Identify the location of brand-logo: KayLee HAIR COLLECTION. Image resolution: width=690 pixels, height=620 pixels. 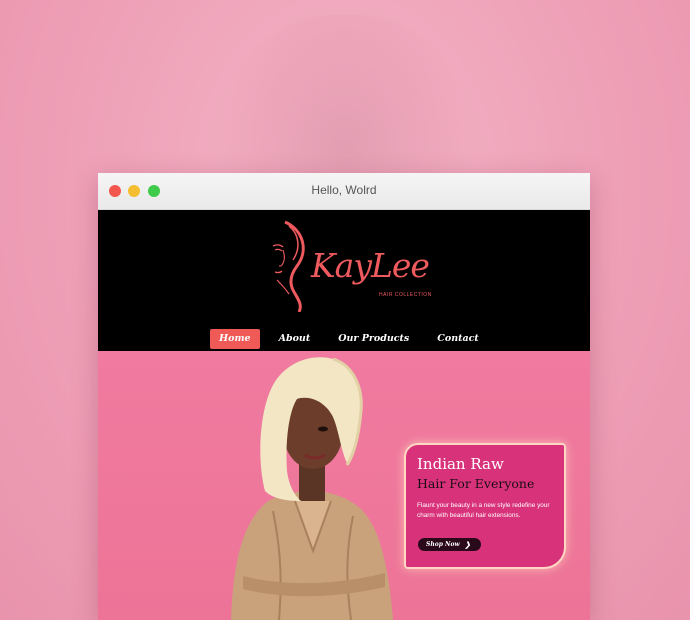
(348, 266).